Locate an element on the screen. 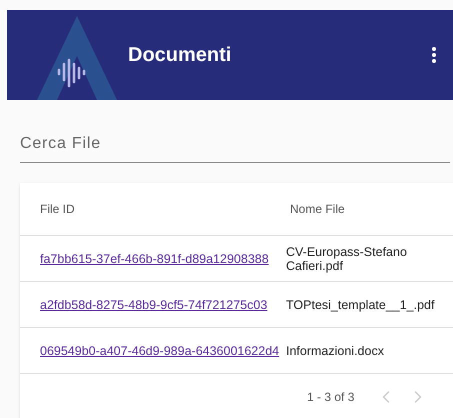  page-range: 1 - 3 of 3 is located at coordinates (330, 397).